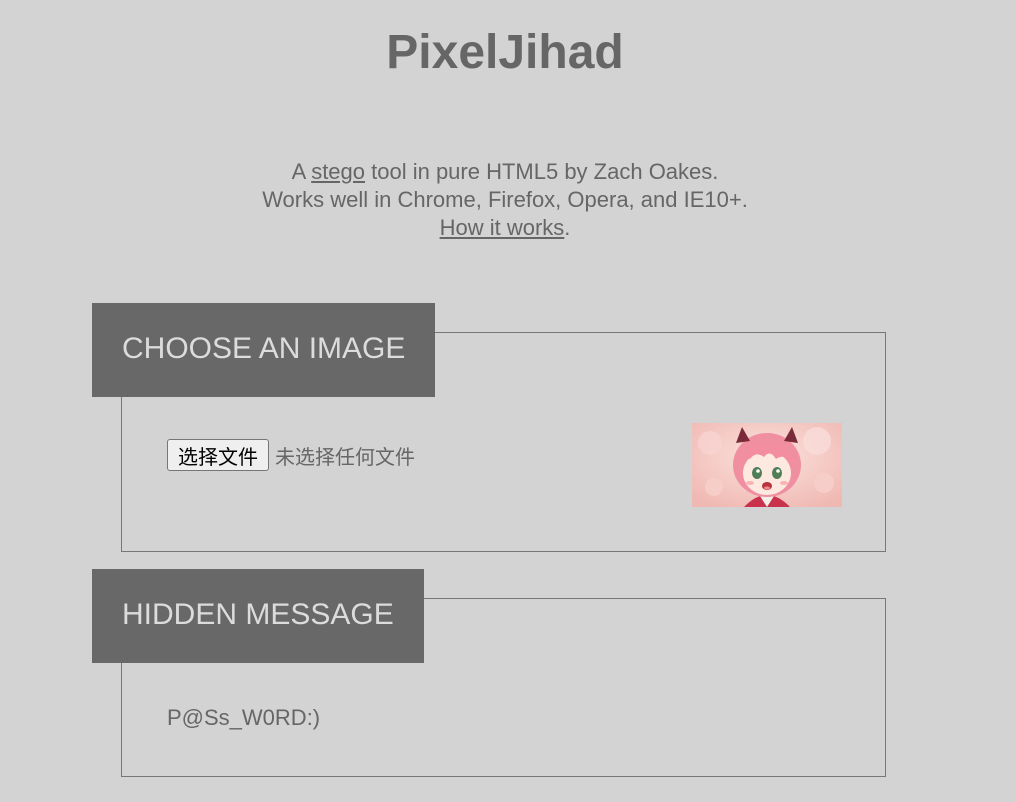 This screenshot has width=1016, height=802. What do you see at coordinates (505, 52) in the screenshot?
I see `page-title: PixelJihad` at bounding box center [505, 52].